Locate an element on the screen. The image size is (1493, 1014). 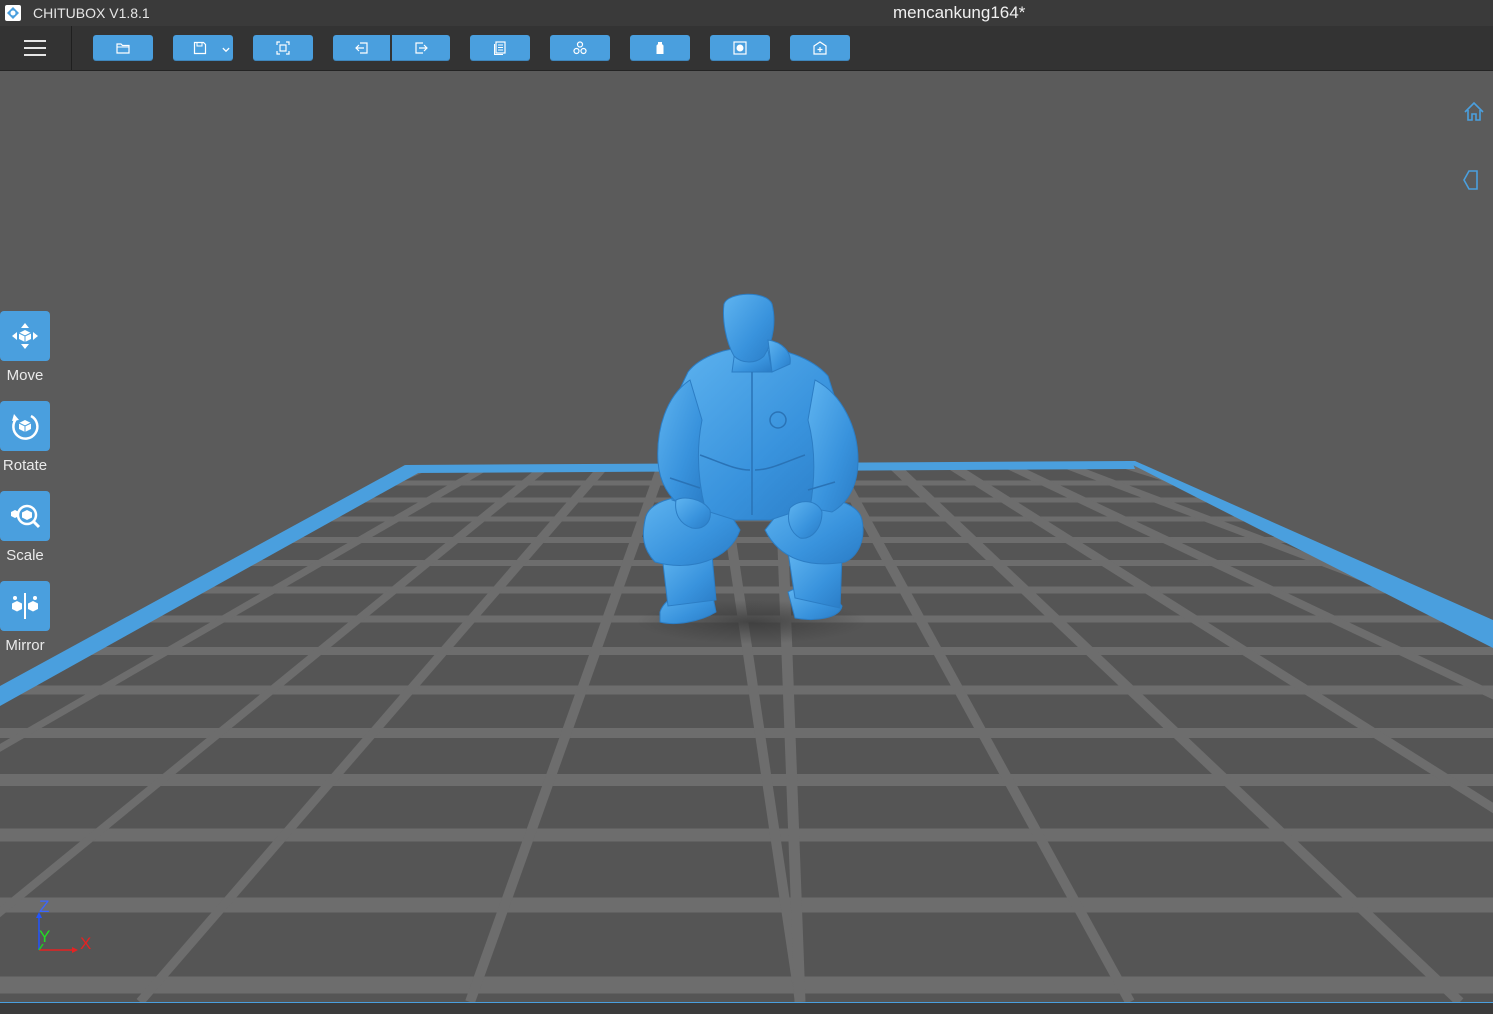
rotate-icon is located at coordinates (25, 427).